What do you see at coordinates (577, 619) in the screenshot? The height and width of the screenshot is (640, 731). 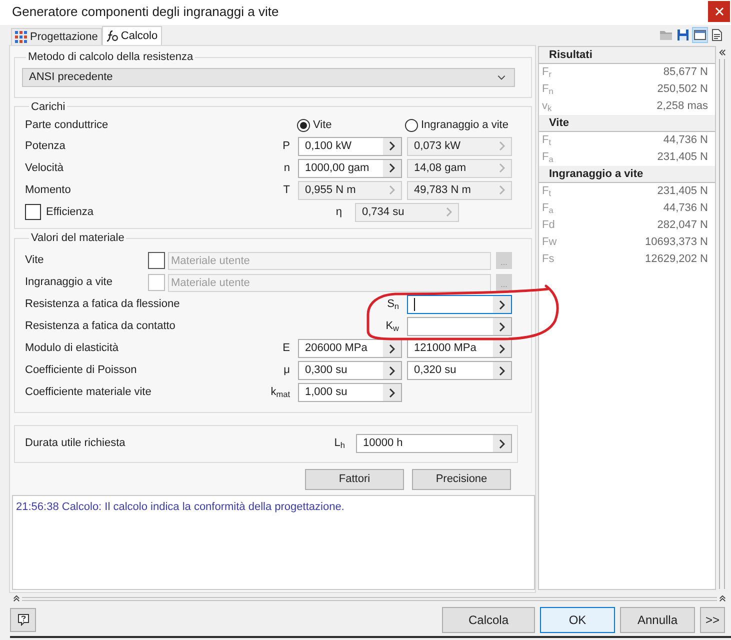 I see `dialog-button: OK` at bounding box center [577, 619].